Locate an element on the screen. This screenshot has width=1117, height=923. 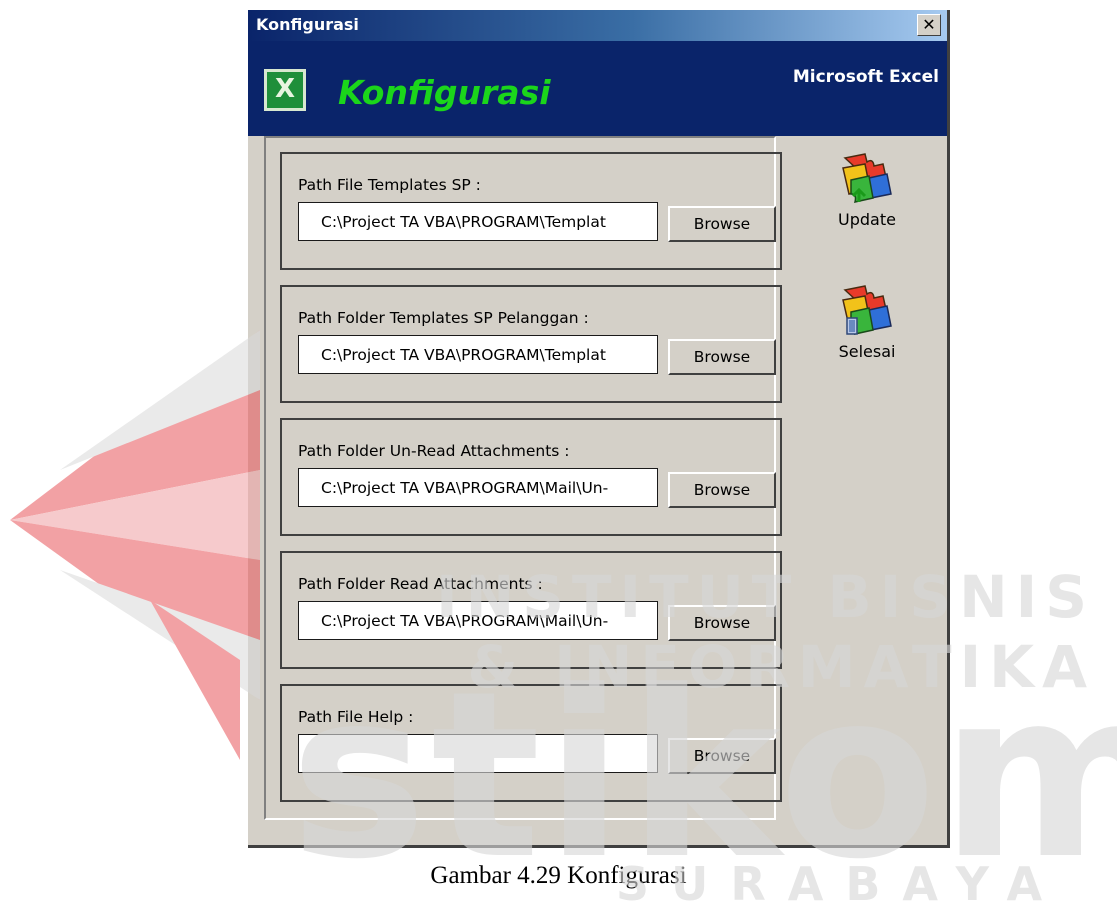
help-file-path-input is located at coordinates (478, 753).